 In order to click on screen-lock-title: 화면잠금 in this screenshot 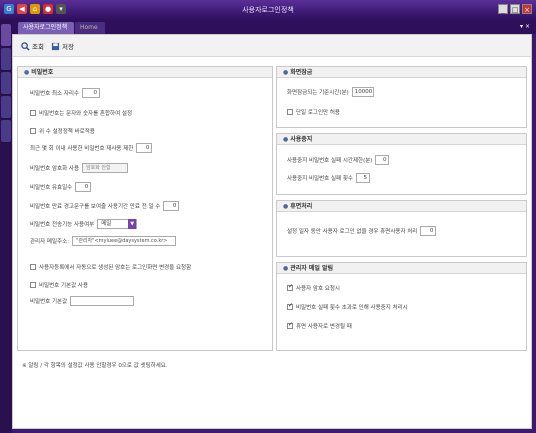, I will do `click(301, 72)`.